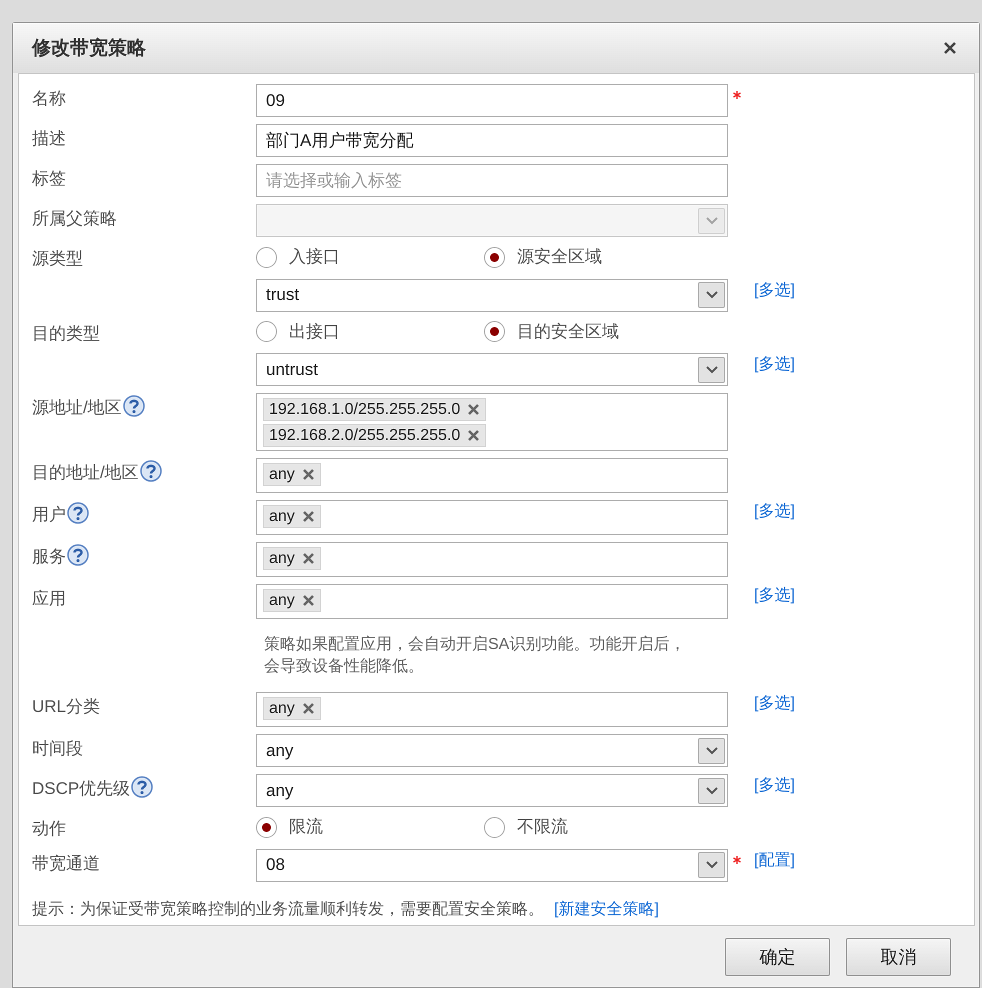  Describe the element at coordinates (57, 259) in the screenshot. I see `field-label: 源类型` at that location.